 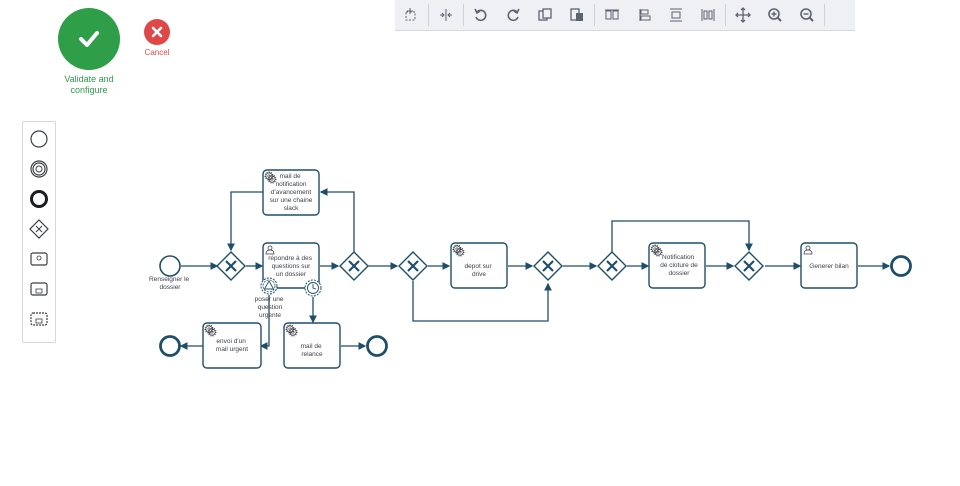 What do you see at coordinates (269, 286) in the screenshot?
I see `boundary-signal-event` at bounding box center [269, 286].